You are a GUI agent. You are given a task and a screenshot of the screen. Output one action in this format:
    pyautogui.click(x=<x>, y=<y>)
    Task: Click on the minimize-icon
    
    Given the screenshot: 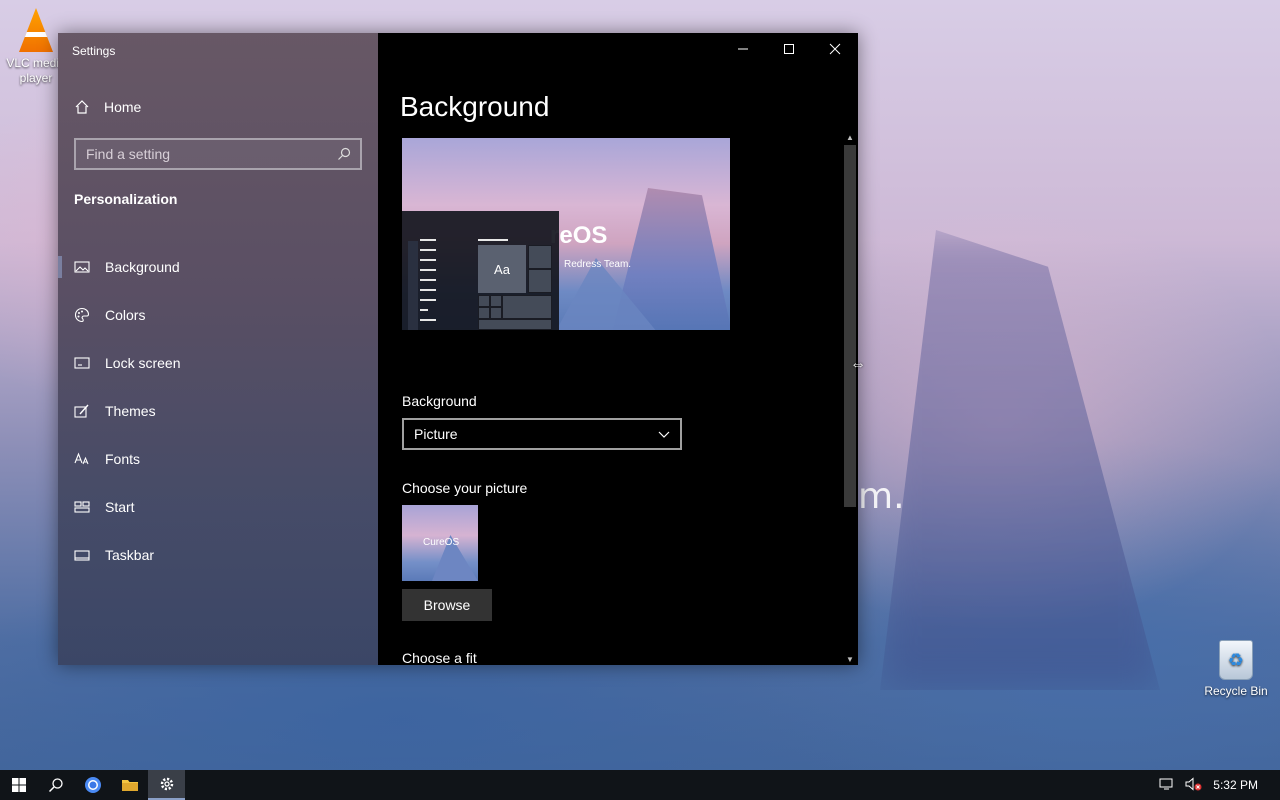 What is the action you would take?
    pyautogui.click(x=743, y=49)
    